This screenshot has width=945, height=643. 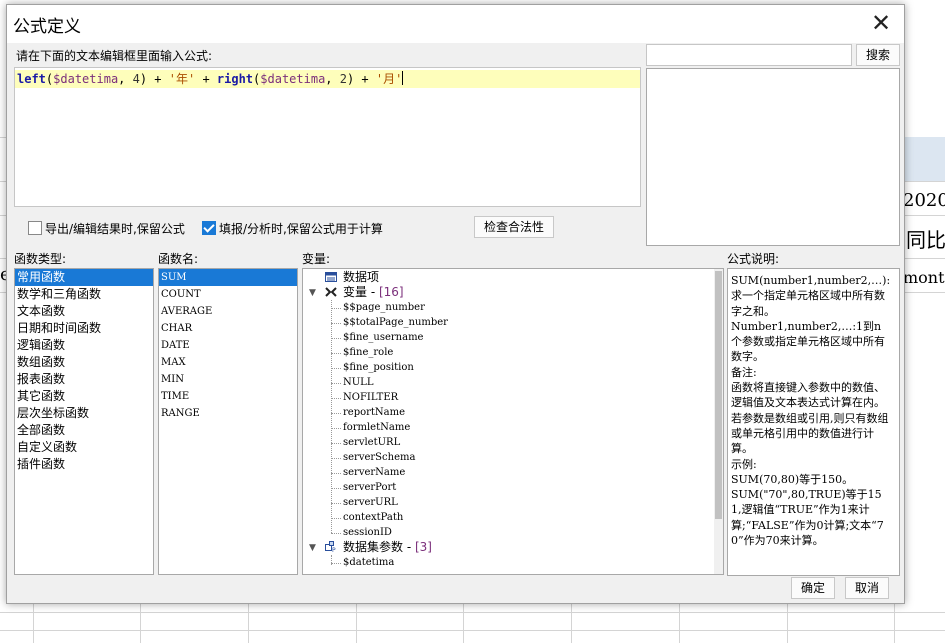 What do you see at coordinates (84, 311) in the screenshot?
I see `function-type-item: 文本函数` at bounding box center [84, 311].